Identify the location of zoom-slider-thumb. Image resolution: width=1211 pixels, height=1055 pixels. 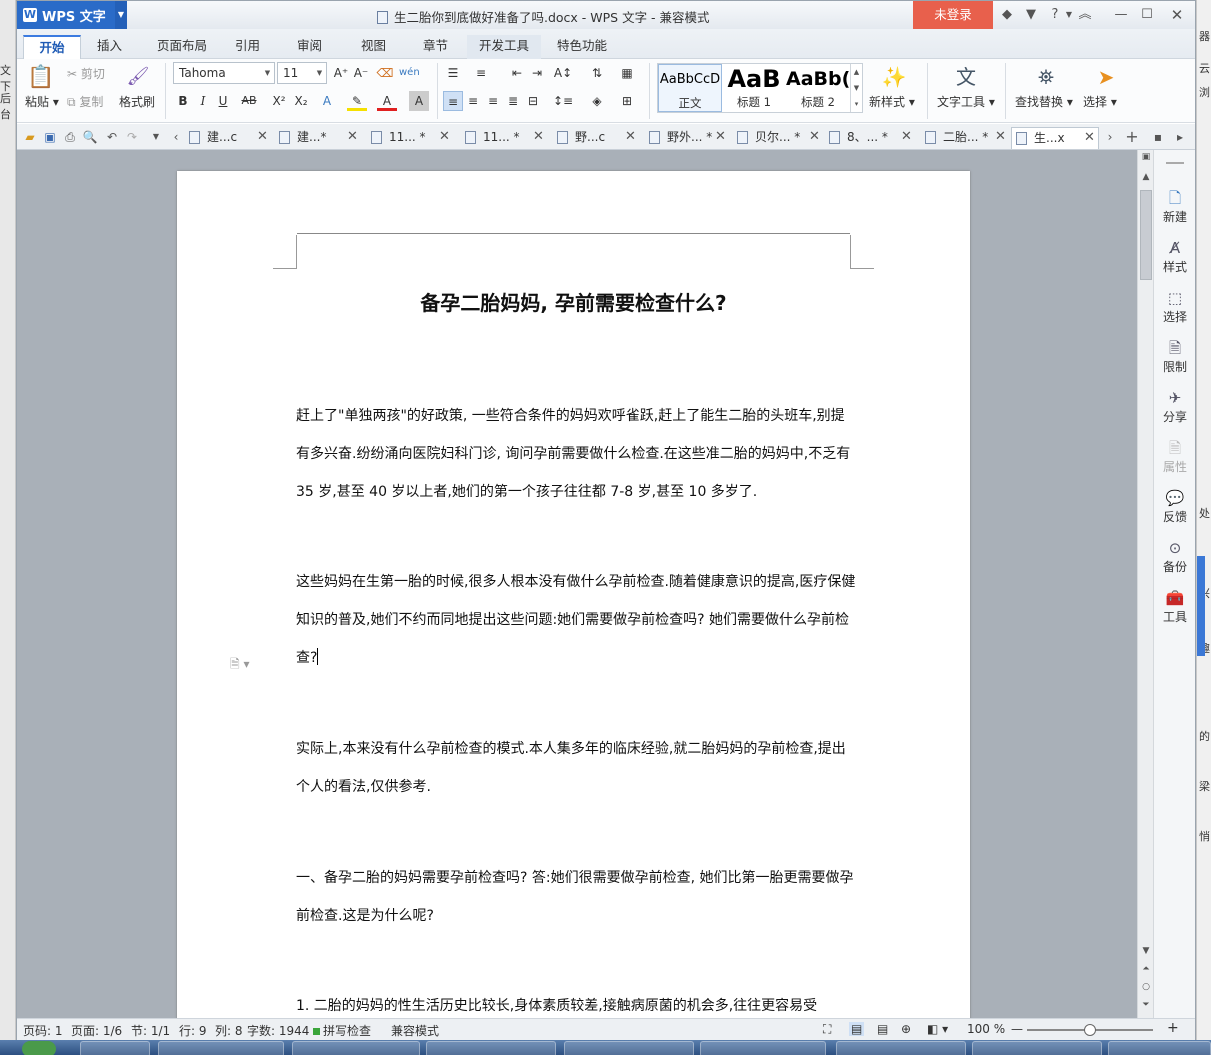
(1090, 1030).